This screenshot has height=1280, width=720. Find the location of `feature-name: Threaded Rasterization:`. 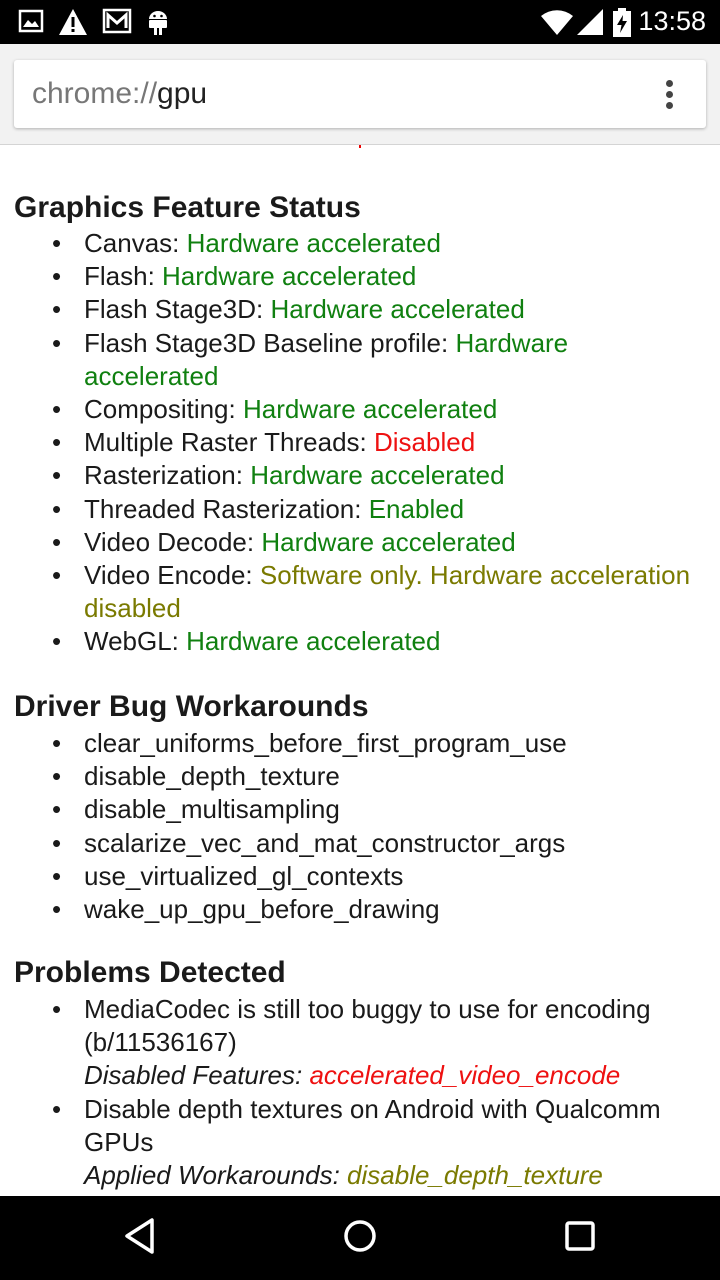

feature-name: Threaded Rasterization: is located at coordinates (226, 508).